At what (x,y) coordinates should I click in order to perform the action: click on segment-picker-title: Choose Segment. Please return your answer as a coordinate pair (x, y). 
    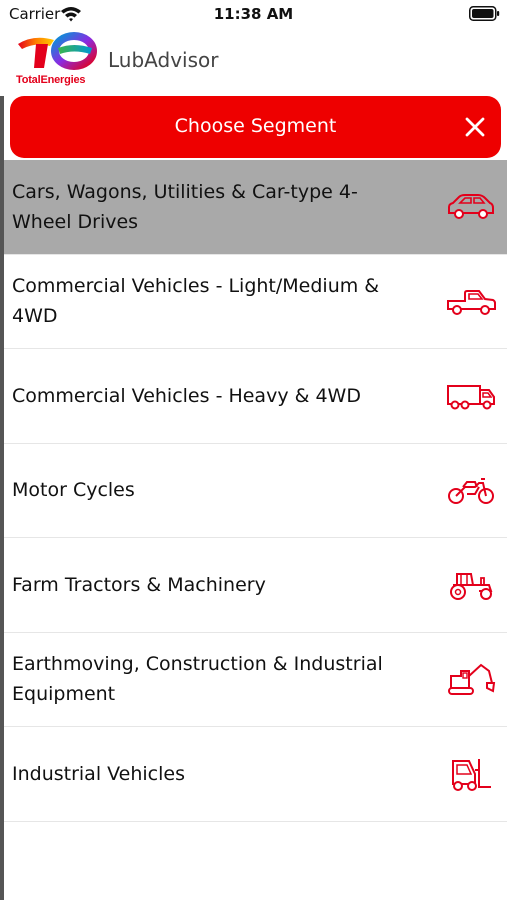
    Looking at the image, I should click on (255, 126).